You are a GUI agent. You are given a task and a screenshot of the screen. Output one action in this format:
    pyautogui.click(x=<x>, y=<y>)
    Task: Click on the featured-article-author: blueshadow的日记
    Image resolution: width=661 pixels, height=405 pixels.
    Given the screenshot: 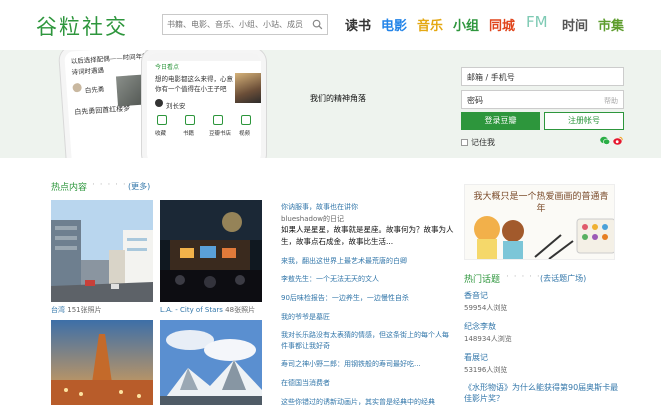 What is the action you would take?
    pyautogui.click(x=312, y=219)
    